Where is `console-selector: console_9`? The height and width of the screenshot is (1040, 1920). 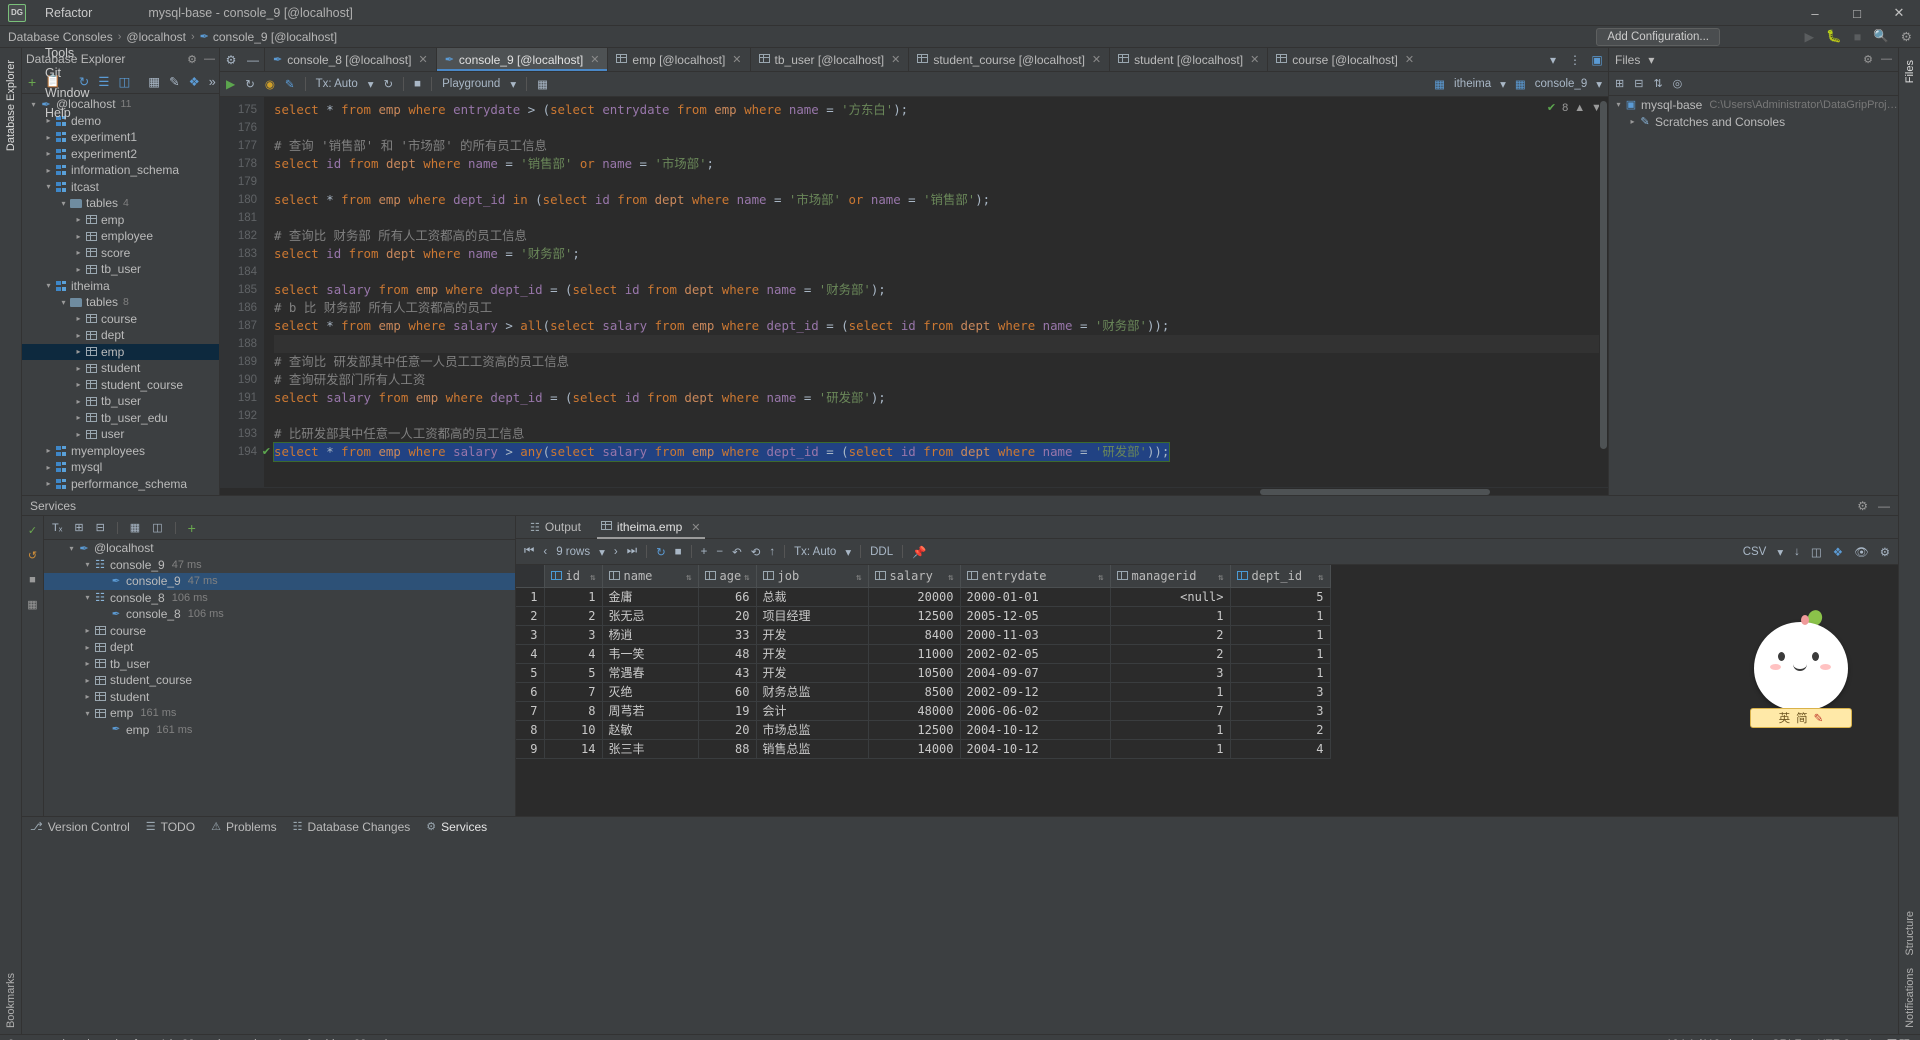 console-selector: console_9 is located at coordinates (1561, 84).